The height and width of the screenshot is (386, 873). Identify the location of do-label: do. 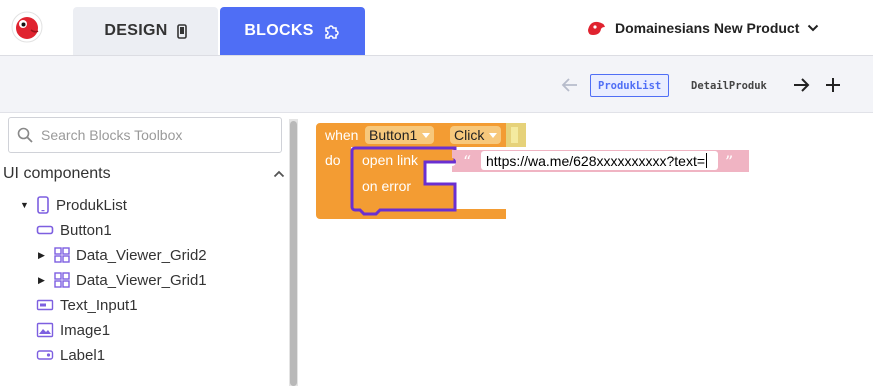
(333, 160).